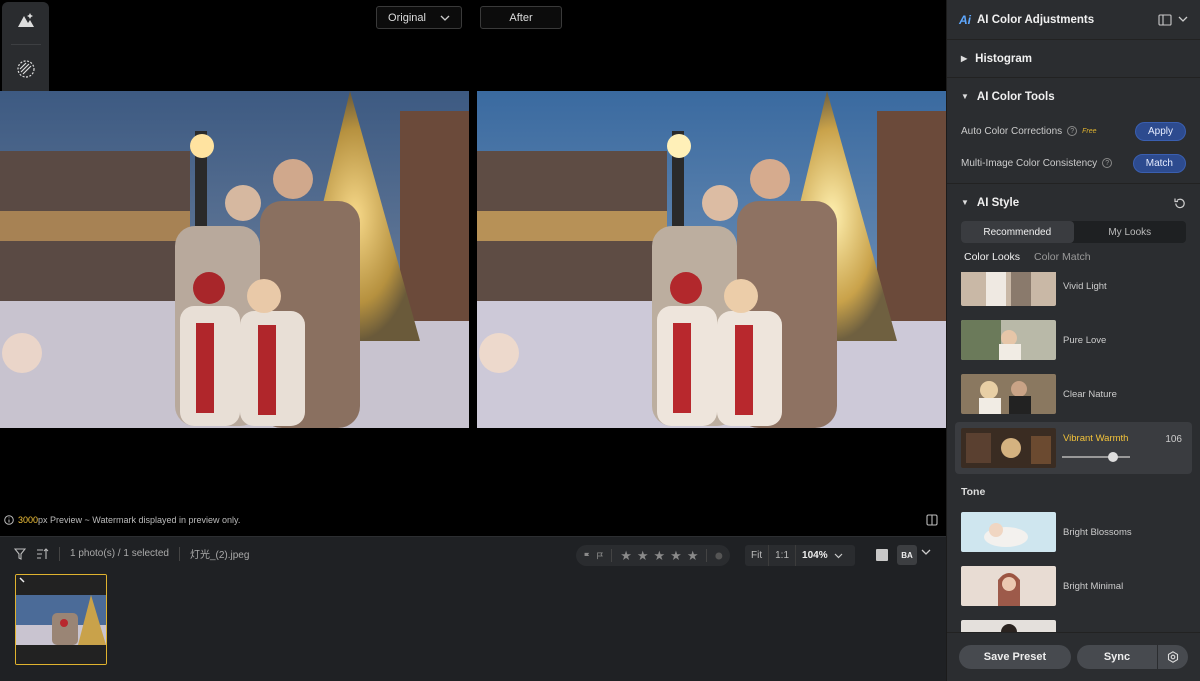  Describe the element at coordinates (882, 555) in the screenshot. I see `single-view-icon` at that location.